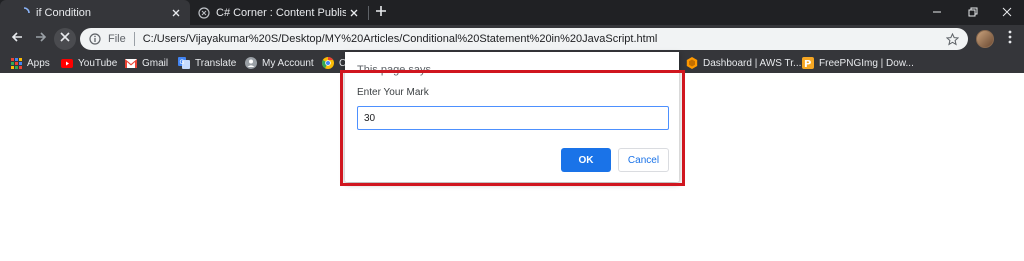 This screenshot has height=261, width=1024. Describe the element at coordinates (95, 12) in the screenshot. I see `tab-if-condition: if Condition` at that location.